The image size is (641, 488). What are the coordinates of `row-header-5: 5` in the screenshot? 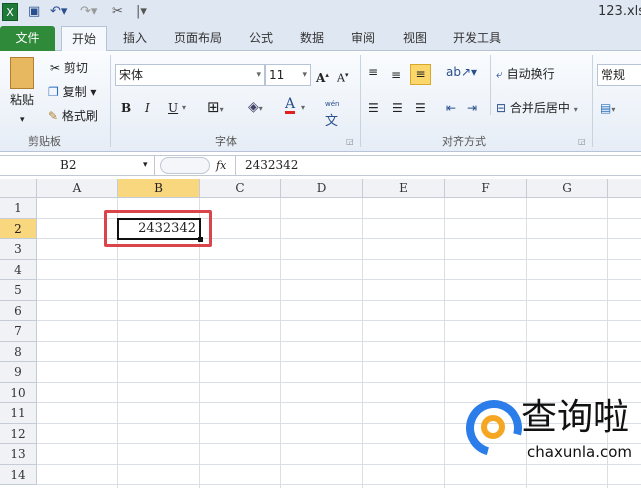 It's located at (18, 290).